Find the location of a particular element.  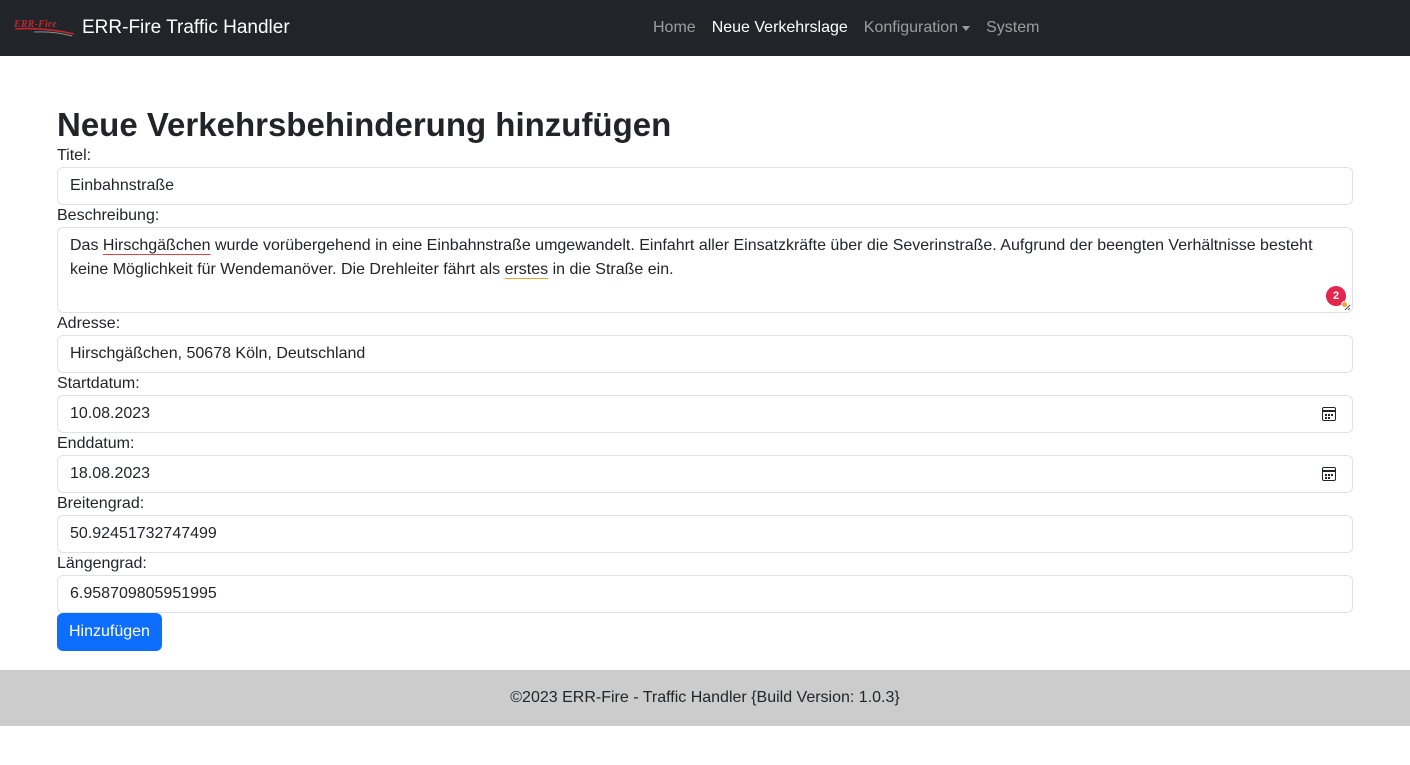

beschreibung-text-part: Das is located at coordinates (86, 245).